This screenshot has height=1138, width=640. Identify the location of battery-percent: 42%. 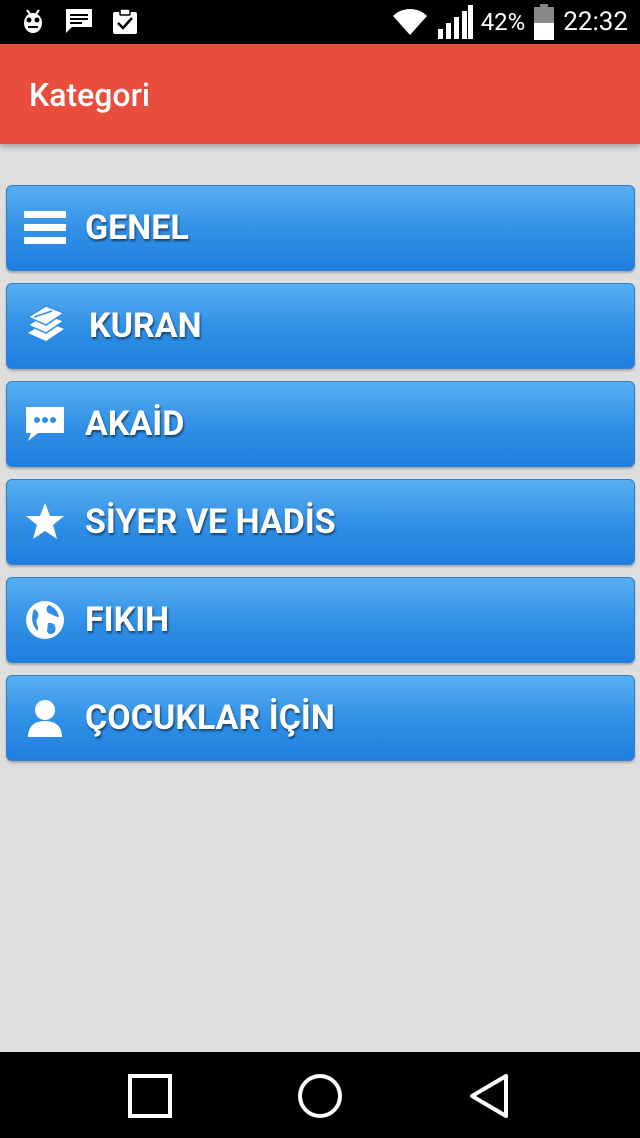
(503, 22).